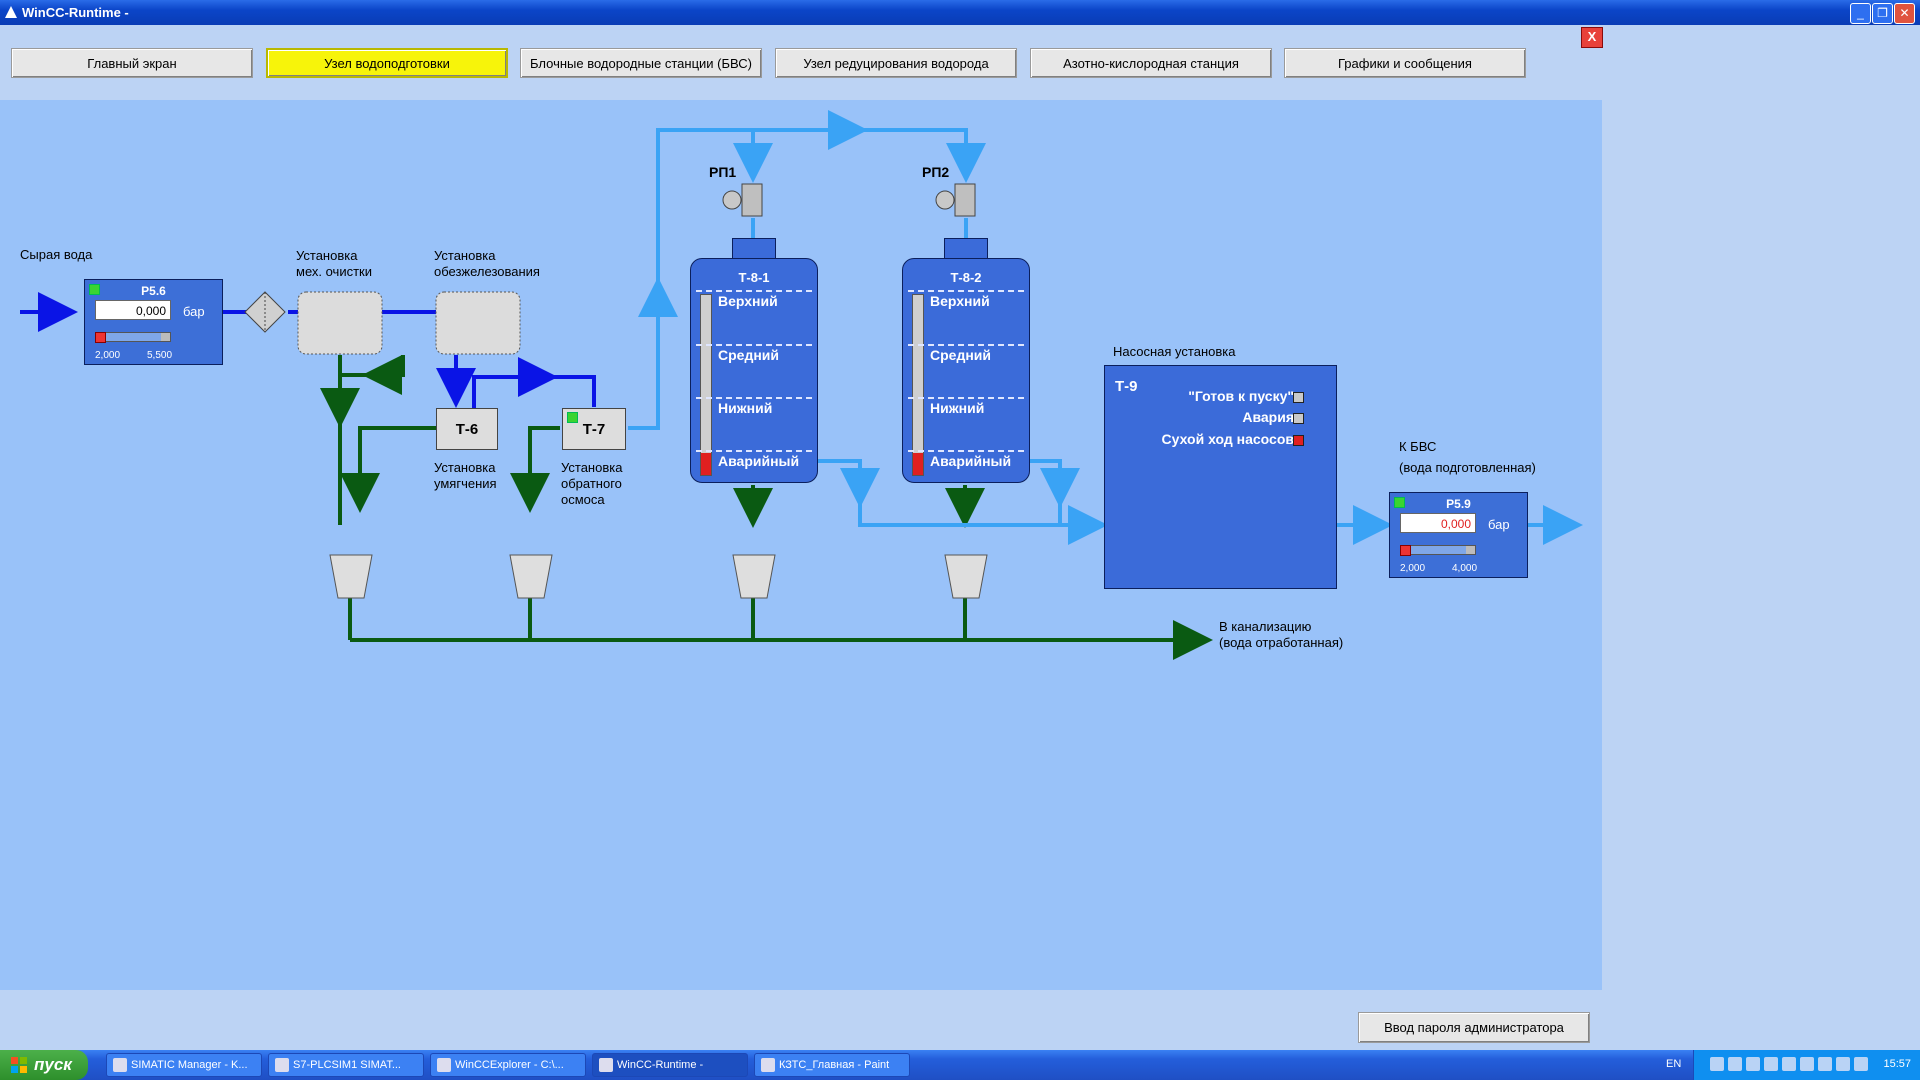  Describe the element at coordinates (334, 271) in the screenshot. I see `mech-filter-label-2: мех. очистки` at that location.